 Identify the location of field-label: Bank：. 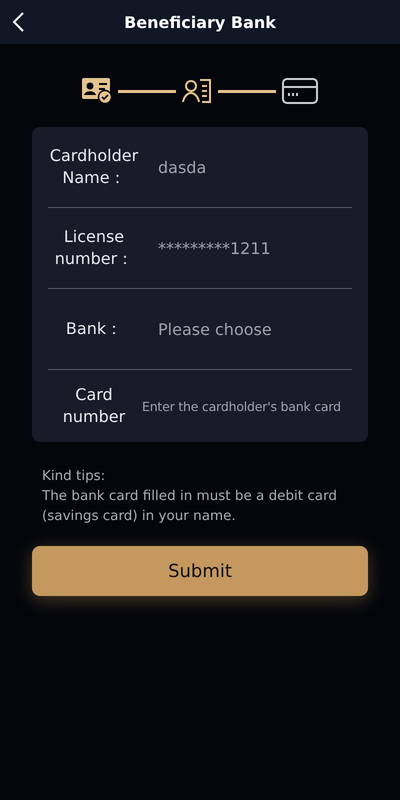
(94, 329).